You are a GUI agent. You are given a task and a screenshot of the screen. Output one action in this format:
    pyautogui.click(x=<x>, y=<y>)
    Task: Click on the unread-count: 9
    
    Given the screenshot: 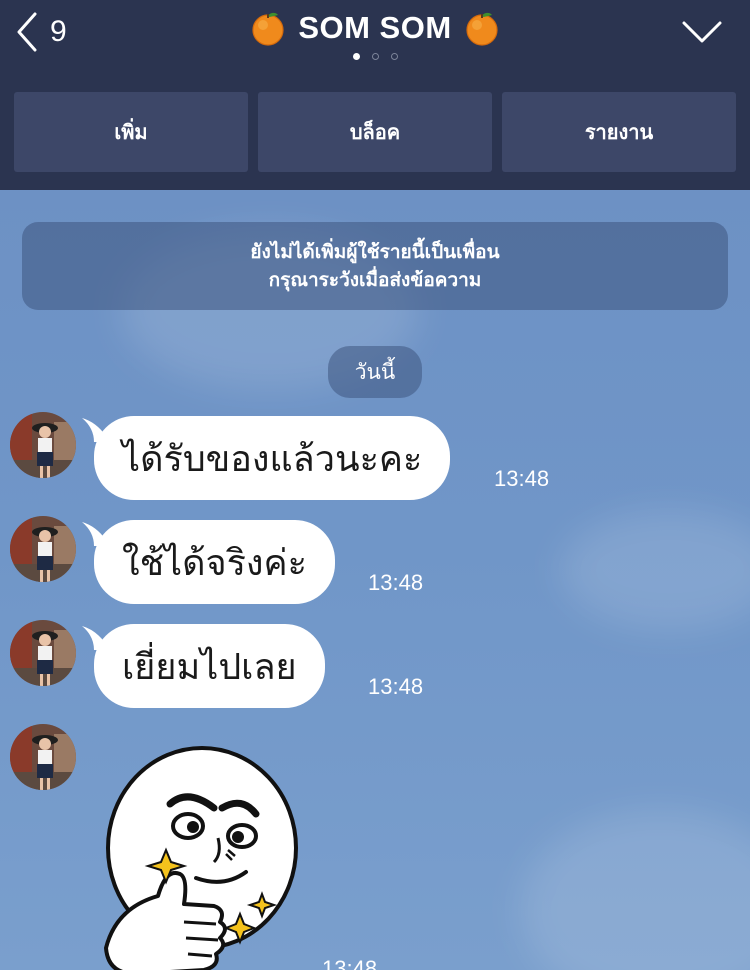 What is the action you would take?
    pyautogui.click(x=58, y=31)
    